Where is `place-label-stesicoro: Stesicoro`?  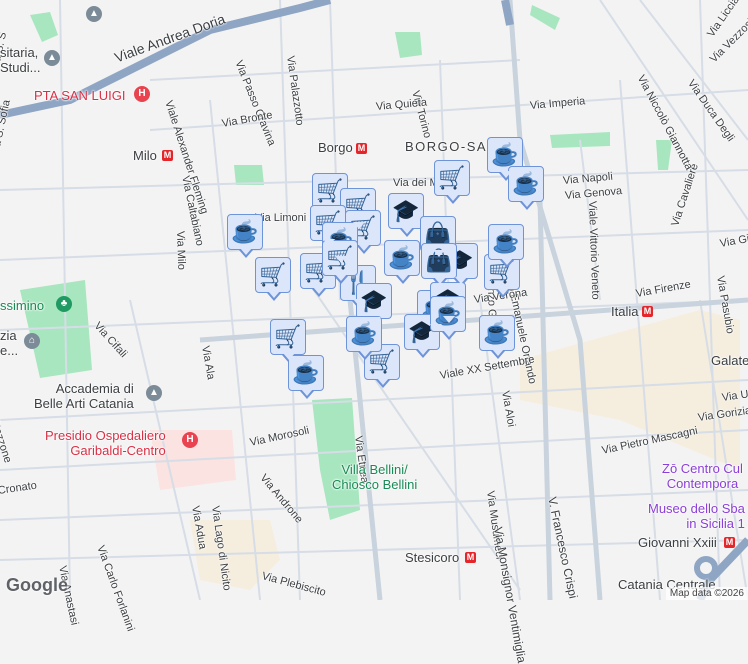
place-label-stesicoro: Stesicoro is located at coordinates (432, 557).